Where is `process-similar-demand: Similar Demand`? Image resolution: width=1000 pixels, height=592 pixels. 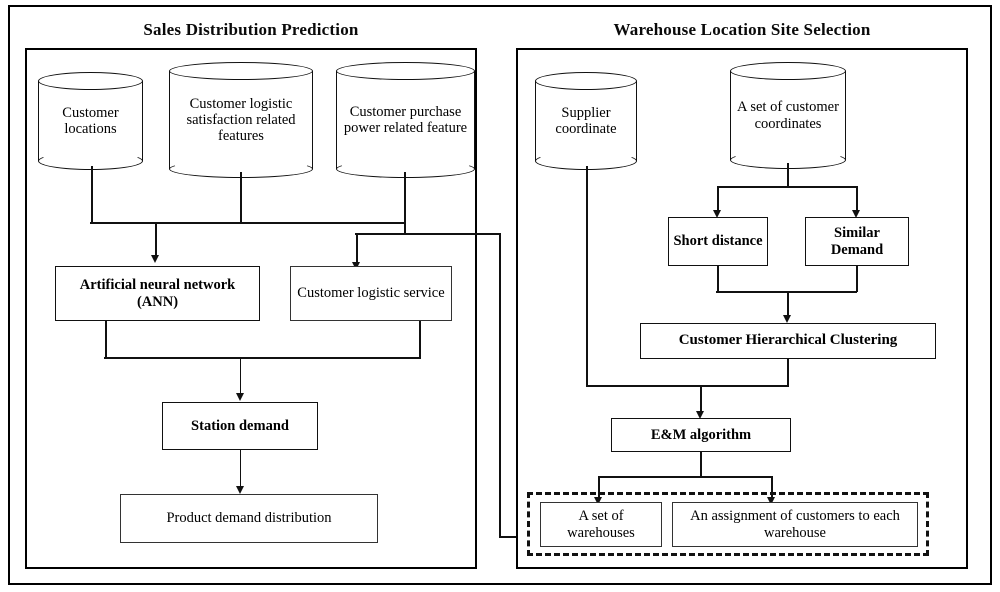
process-similar-demand: Similar Demand is located at coordinates (857, 241).